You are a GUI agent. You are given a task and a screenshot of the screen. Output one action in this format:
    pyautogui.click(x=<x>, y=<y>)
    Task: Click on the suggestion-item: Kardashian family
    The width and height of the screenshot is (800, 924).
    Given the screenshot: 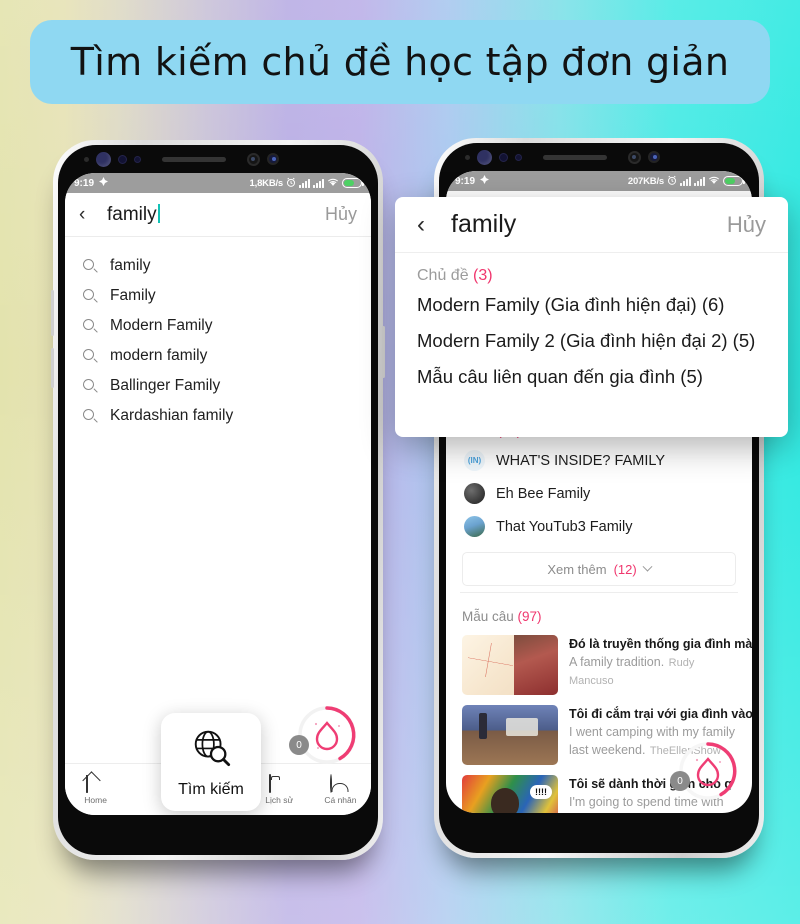 What is the action you would take?
    pyautogui.click(x=218, y=416)
    